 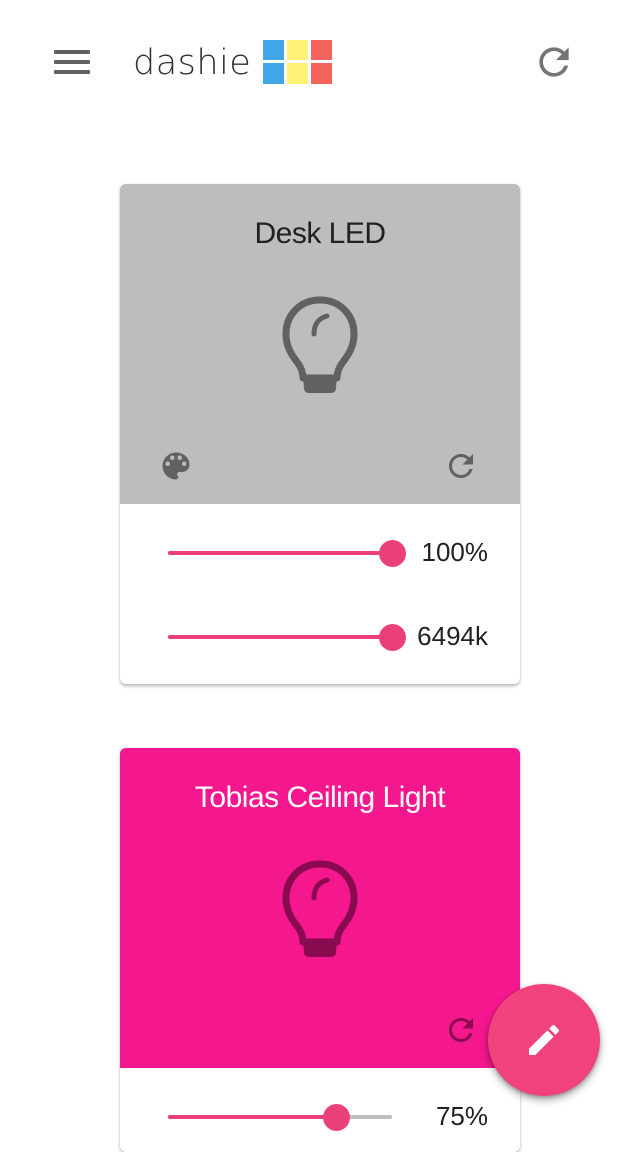 What do you see at coordinates (452, 636) in the screenshot?
I see `color-temperature-value: 6494k` at bounding box center [452, 636].